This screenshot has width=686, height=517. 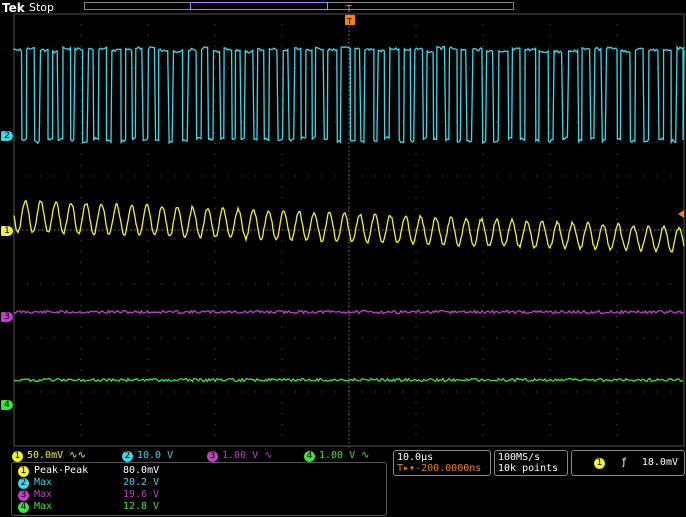 What do you see at coordinates (7, 405) in the screenshot?
I see `channel-4-ground-marker: 4` at bounding box center [7, 405].